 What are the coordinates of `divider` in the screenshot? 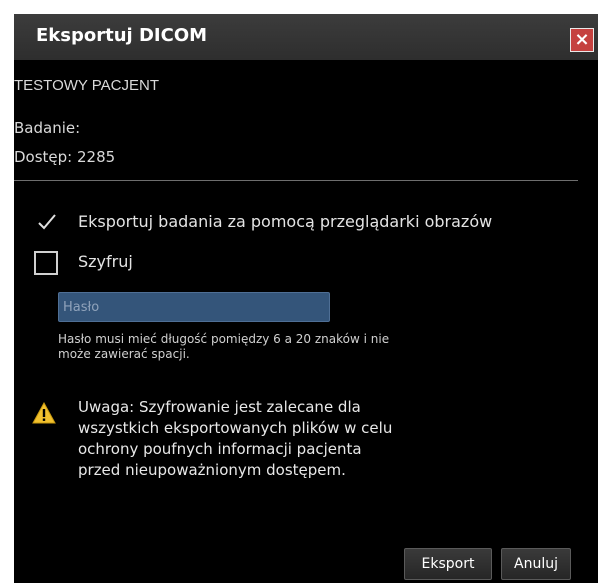 It's located at (296, 180).